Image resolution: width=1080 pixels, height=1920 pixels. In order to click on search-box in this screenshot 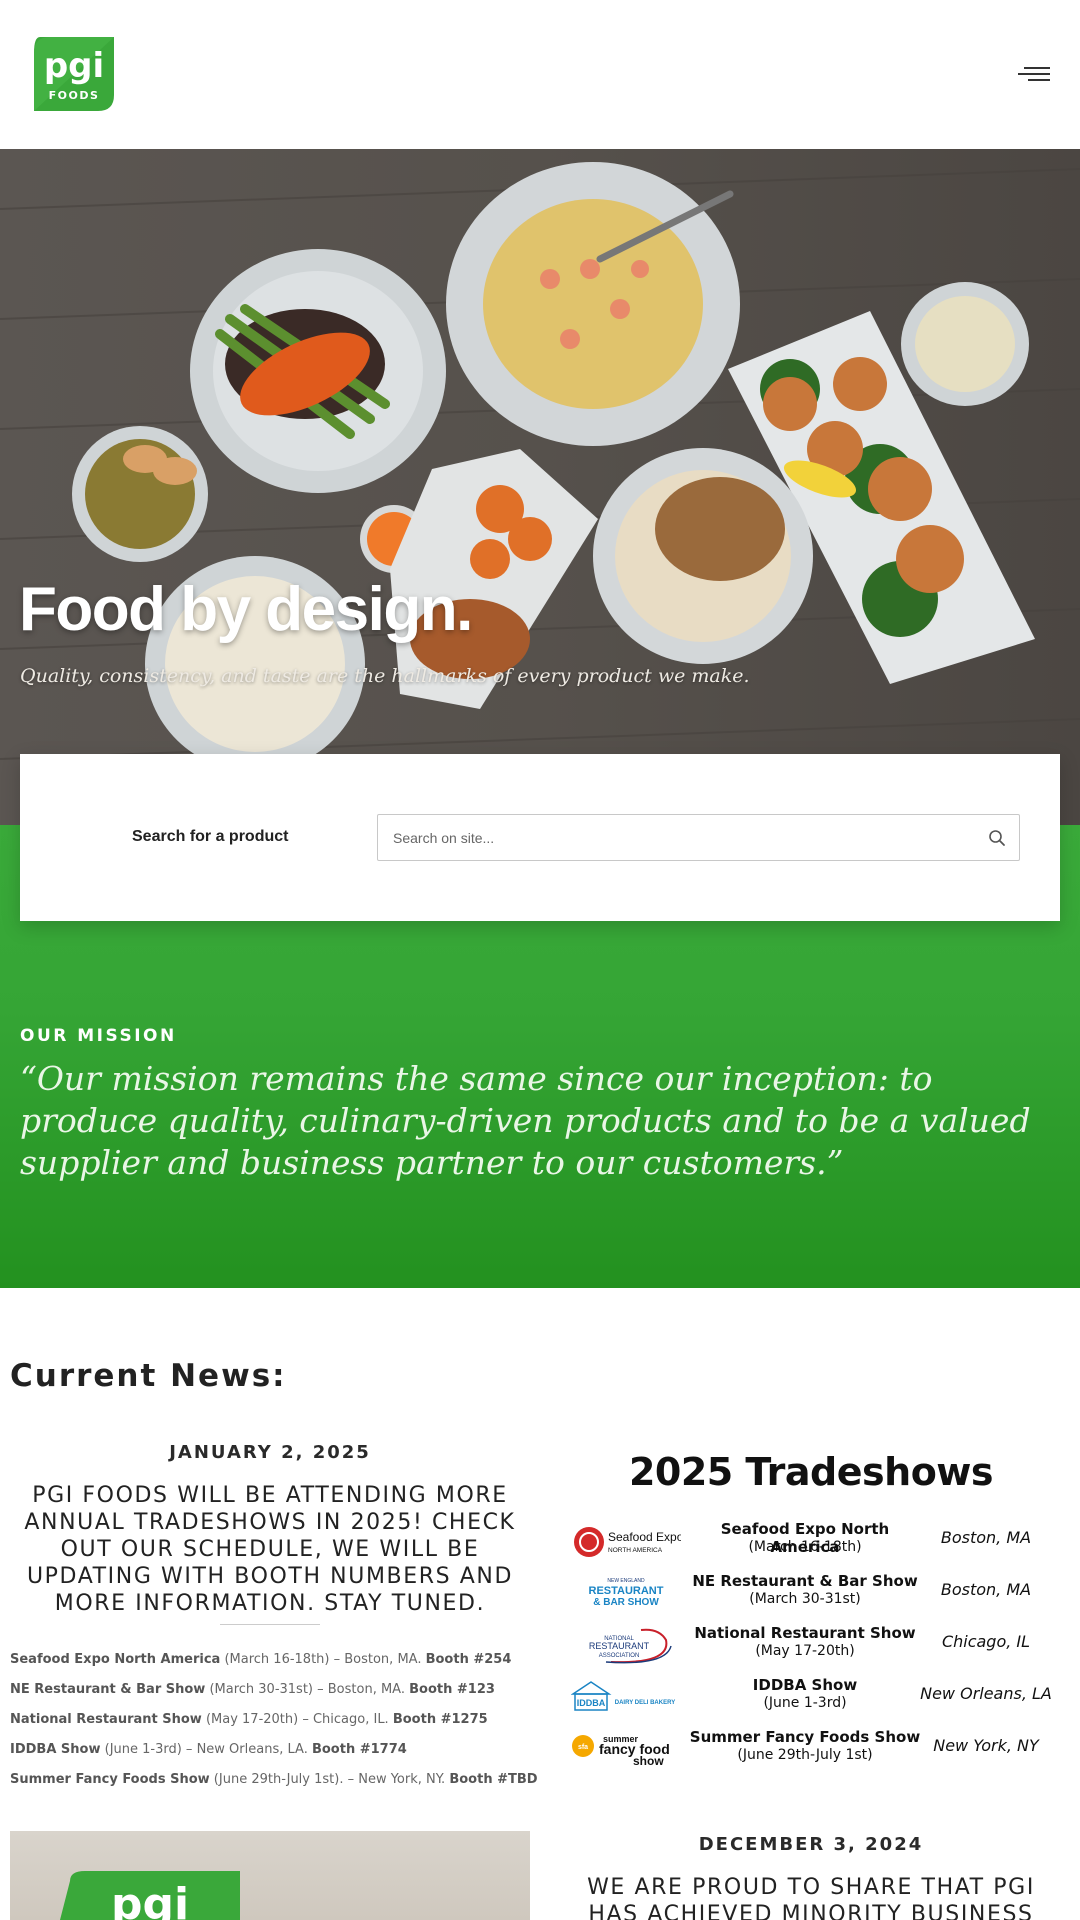, I will do `click(698, 837)`.